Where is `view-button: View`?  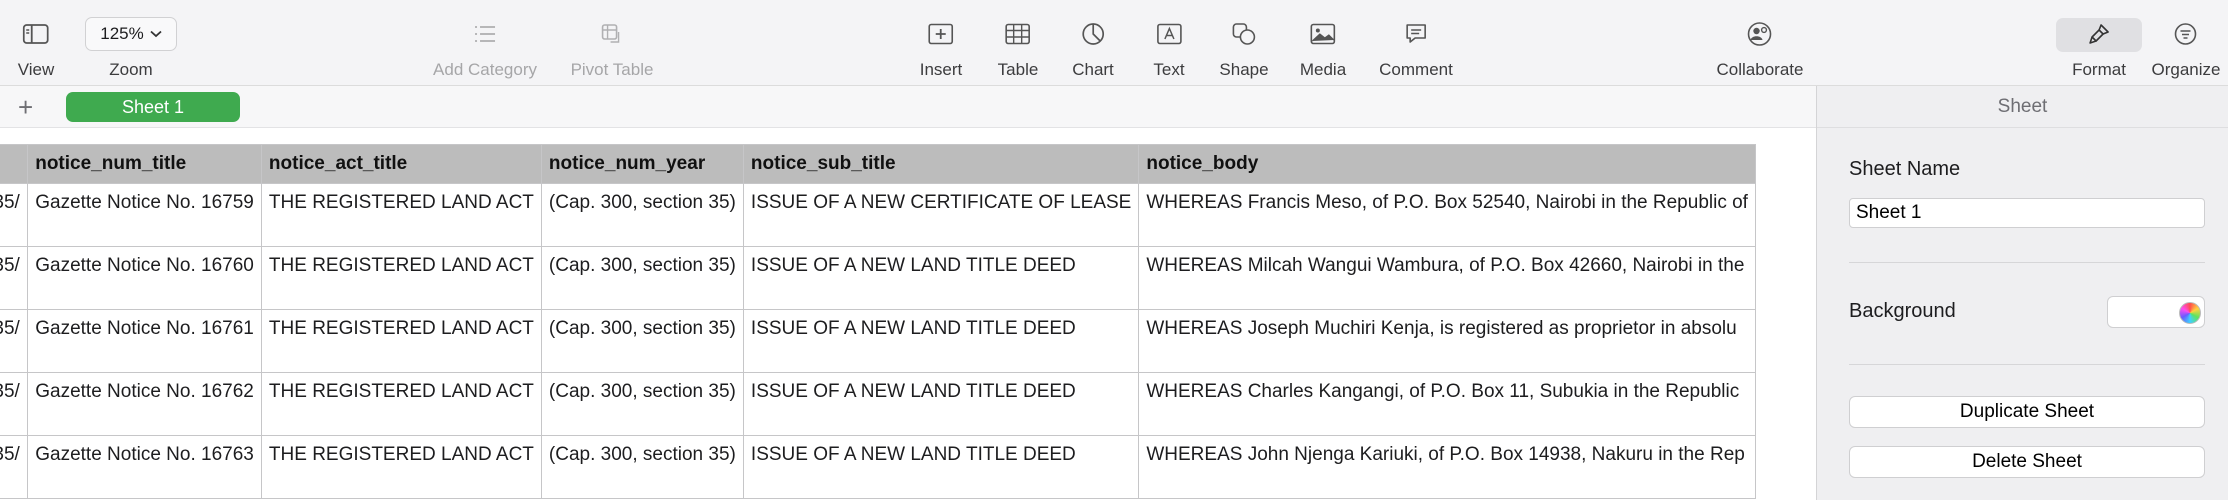
view-button: View is located at coordinates (36, 47).